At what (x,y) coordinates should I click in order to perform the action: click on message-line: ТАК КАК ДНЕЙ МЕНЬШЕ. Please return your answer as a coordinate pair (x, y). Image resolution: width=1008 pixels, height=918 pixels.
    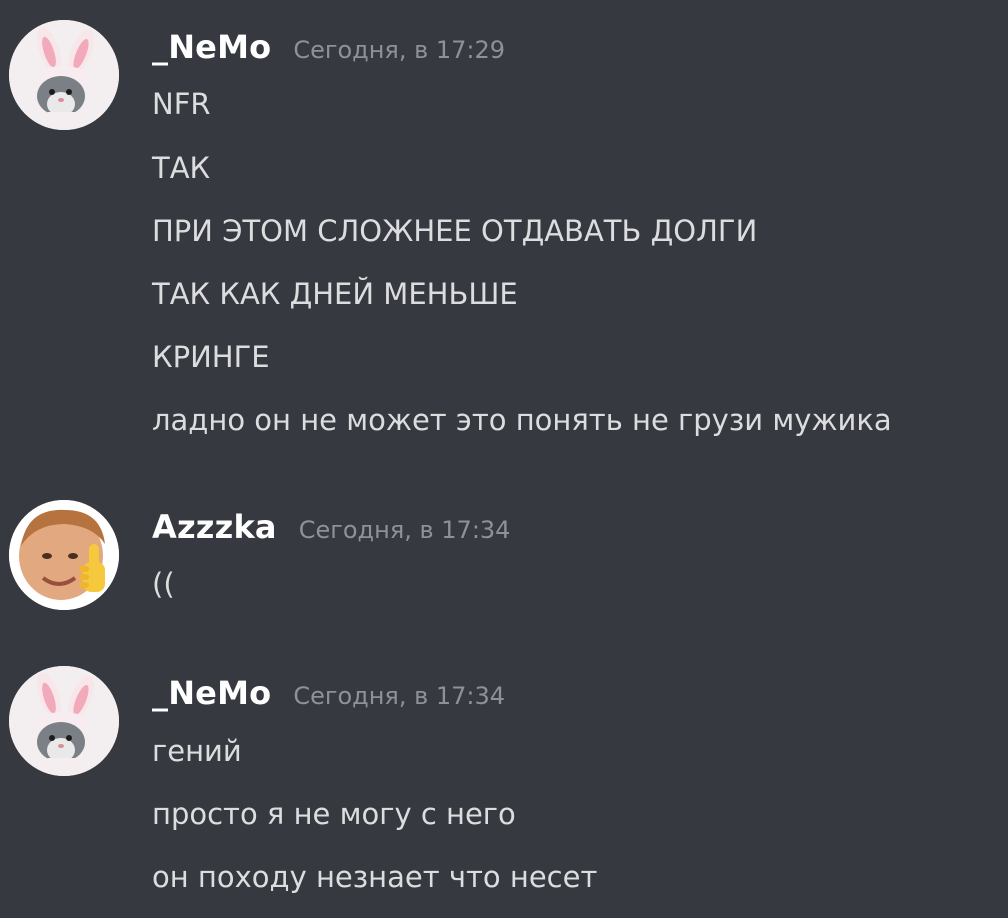
    Looking at the image, I should click on (335, 294).